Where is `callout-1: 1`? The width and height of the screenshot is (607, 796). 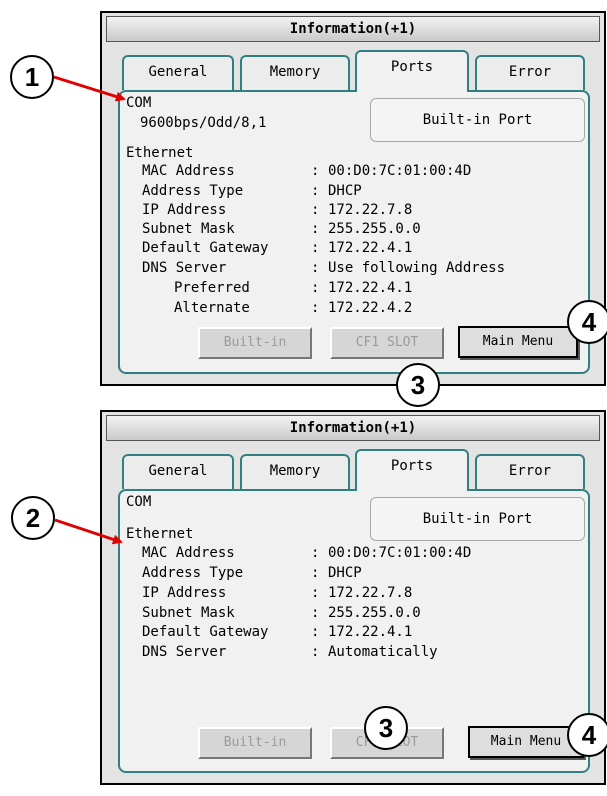 callout-1: 1 is located at coordinates (32, 77).